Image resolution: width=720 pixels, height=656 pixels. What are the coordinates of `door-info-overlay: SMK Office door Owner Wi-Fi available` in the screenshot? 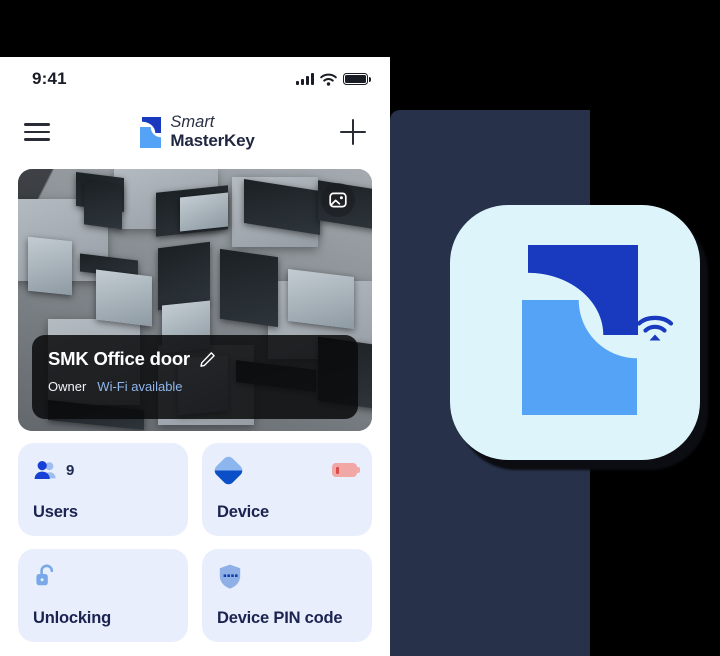 It's located at (195, 377).